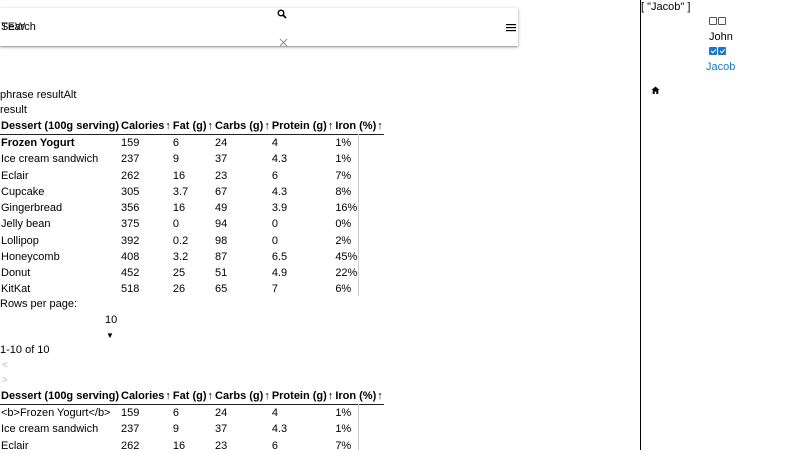 The width and height of the screenshot is (800, 454). Describe the element at coordinates (192, 289) in the screenshot. I see `table-row: KitKat 518 26 65 7 6%` at that location.